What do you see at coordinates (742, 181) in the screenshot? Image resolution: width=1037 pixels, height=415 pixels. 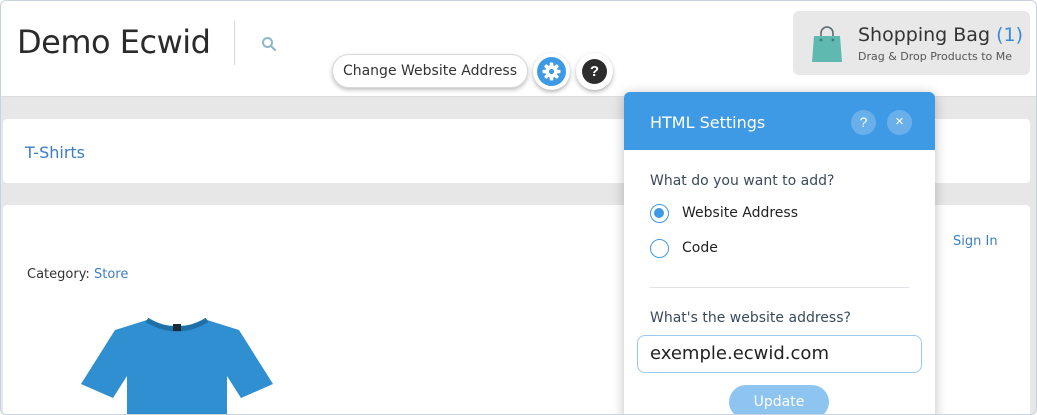 I see `add-question-label: What do you want to add?` at bounding box center [742, 181].